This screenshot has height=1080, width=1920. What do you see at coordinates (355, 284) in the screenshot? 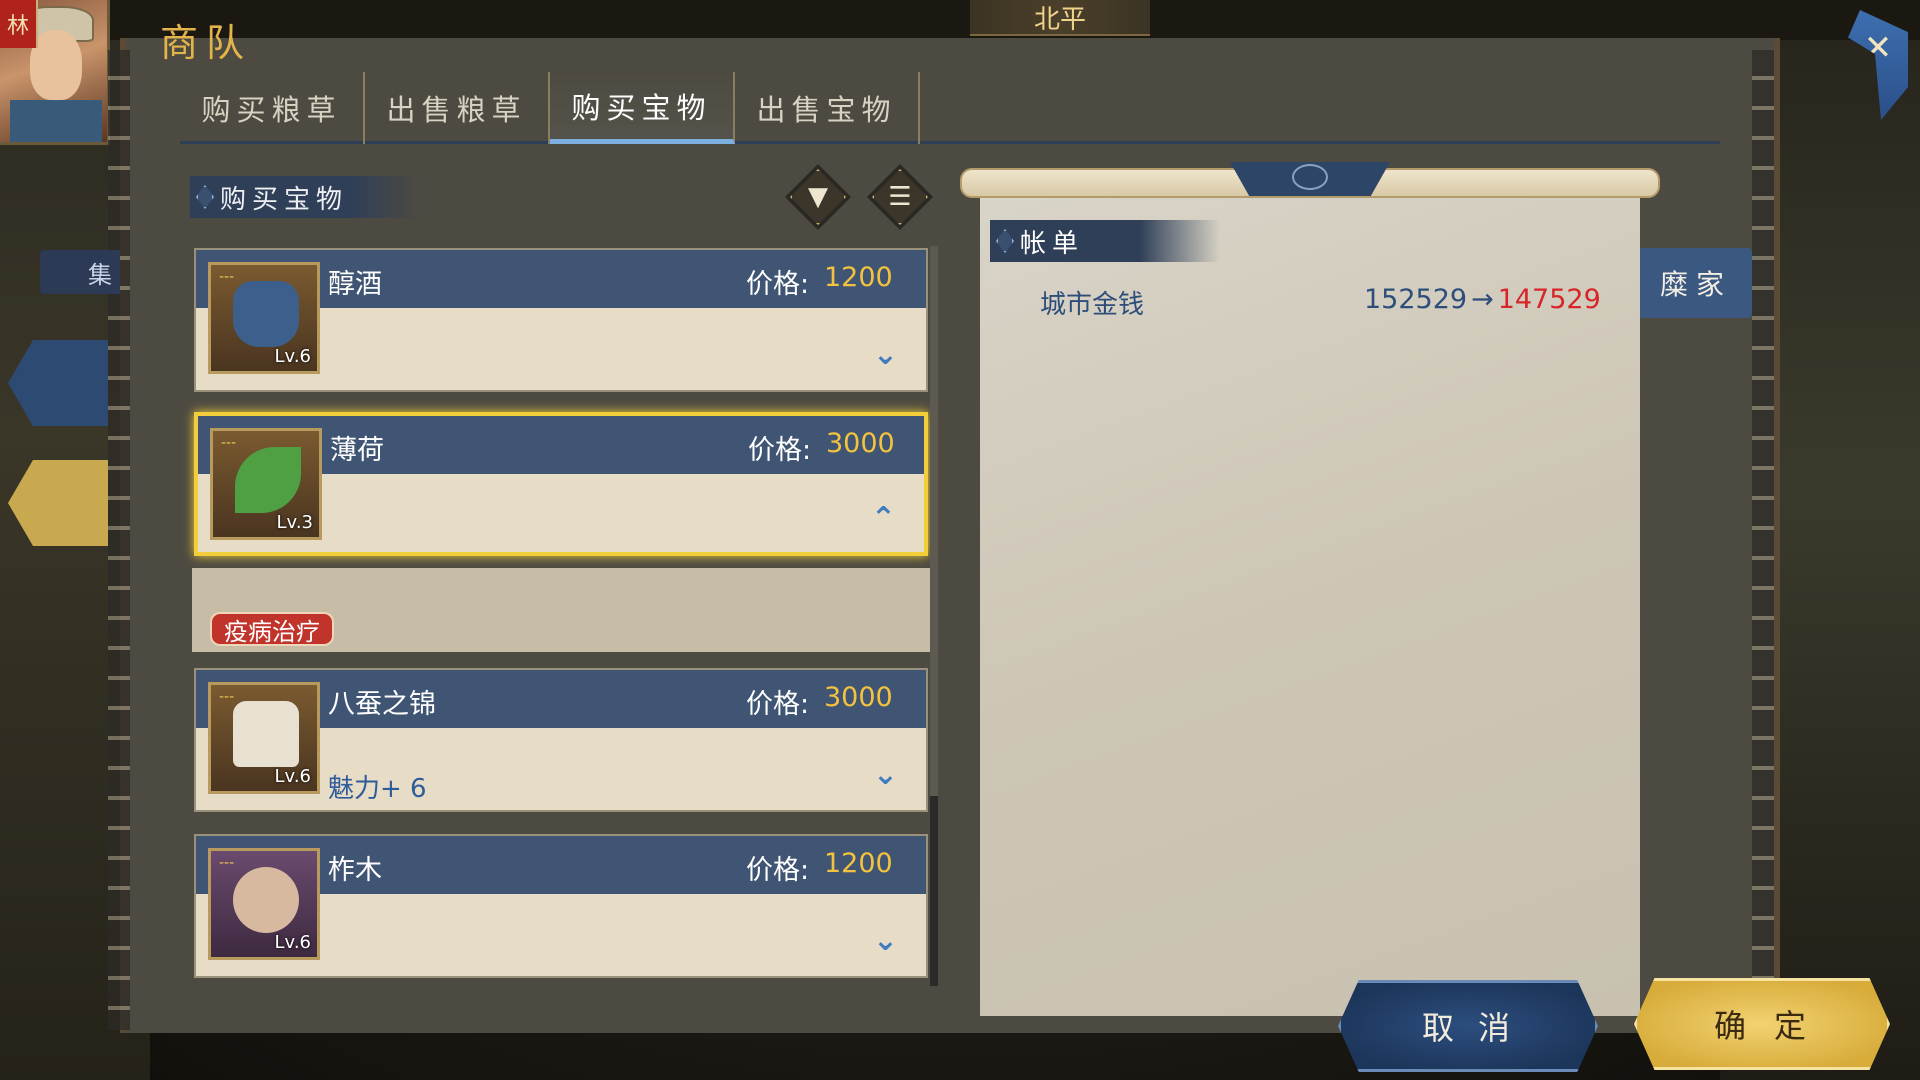
I see `item-name: 醇酒` at bounding box center [355, 284].